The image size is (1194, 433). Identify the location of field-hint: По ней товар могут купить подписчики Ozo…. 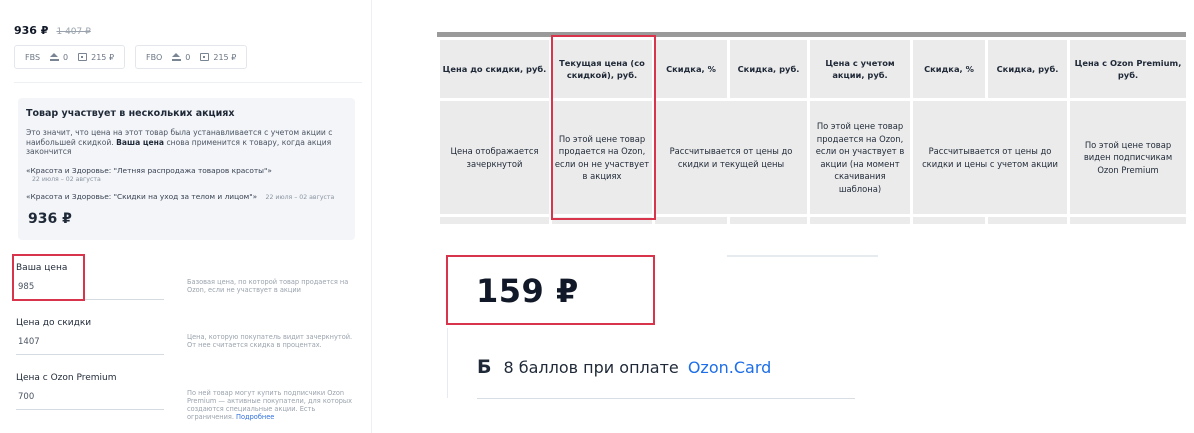
(270, 405).